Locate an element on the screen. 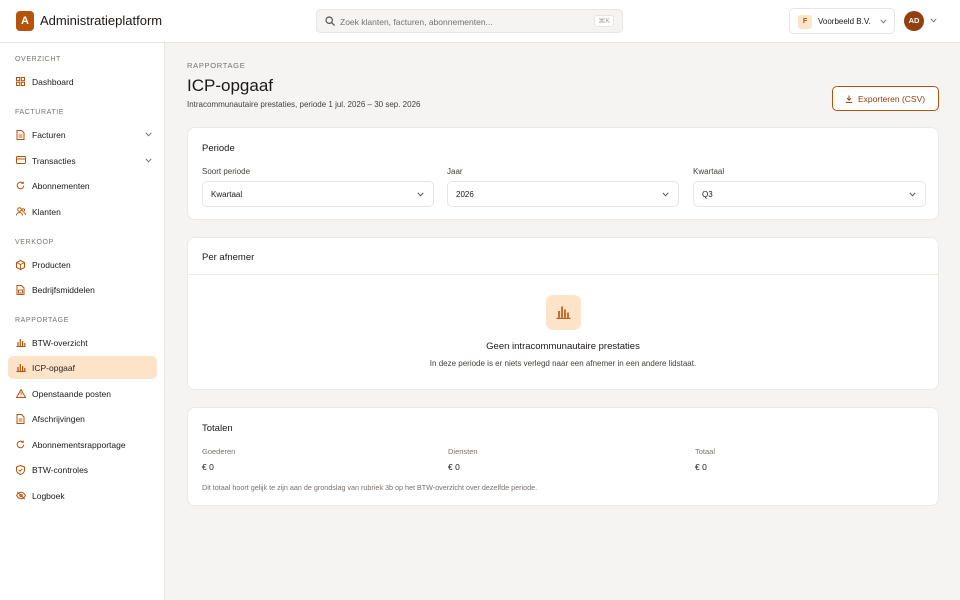 Image resolution: width=960 pixels, height=600 pixels. sidebar-section-label: RAPPORTAGE is located at coordinates (42, 320).